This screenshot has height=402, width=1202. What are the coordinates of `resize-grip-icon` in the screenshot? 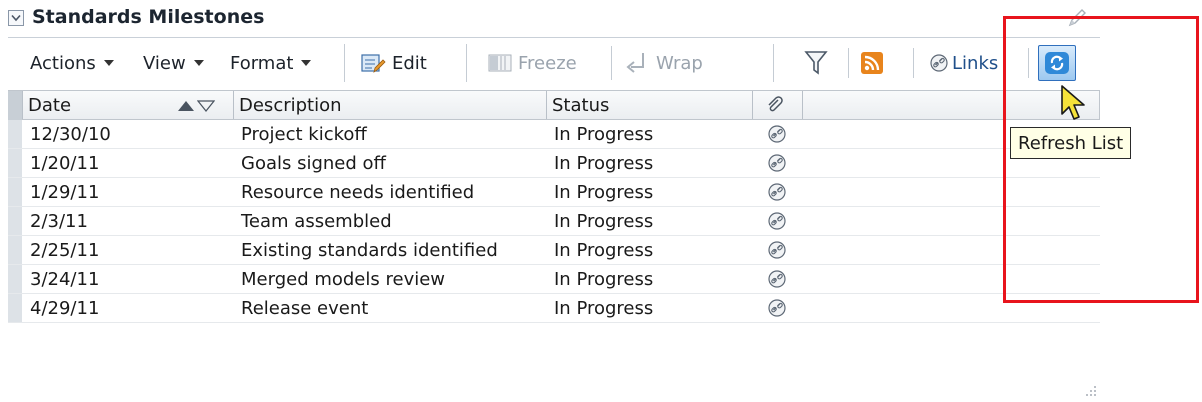 It's located at (1091, 391).